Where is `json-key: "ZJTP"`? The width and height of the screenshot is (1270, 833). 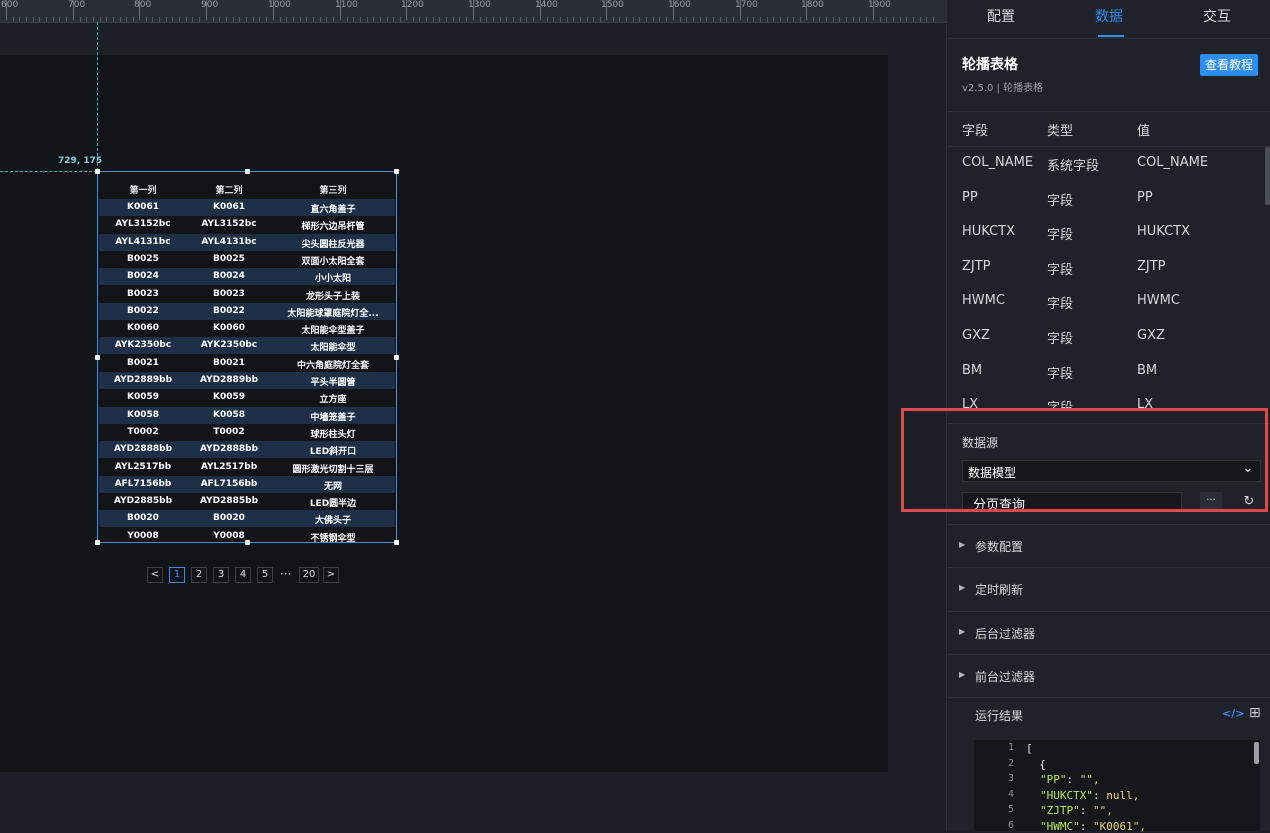 json-key: "ZJTP" is located at coordinates (1060, 810).